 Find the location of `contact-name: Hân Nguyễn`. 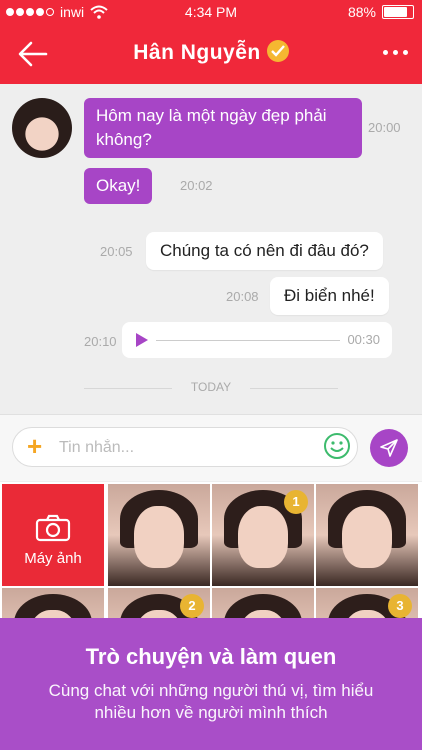

contact-name: Hân Nguyễn is located at coordinates (197, 52).